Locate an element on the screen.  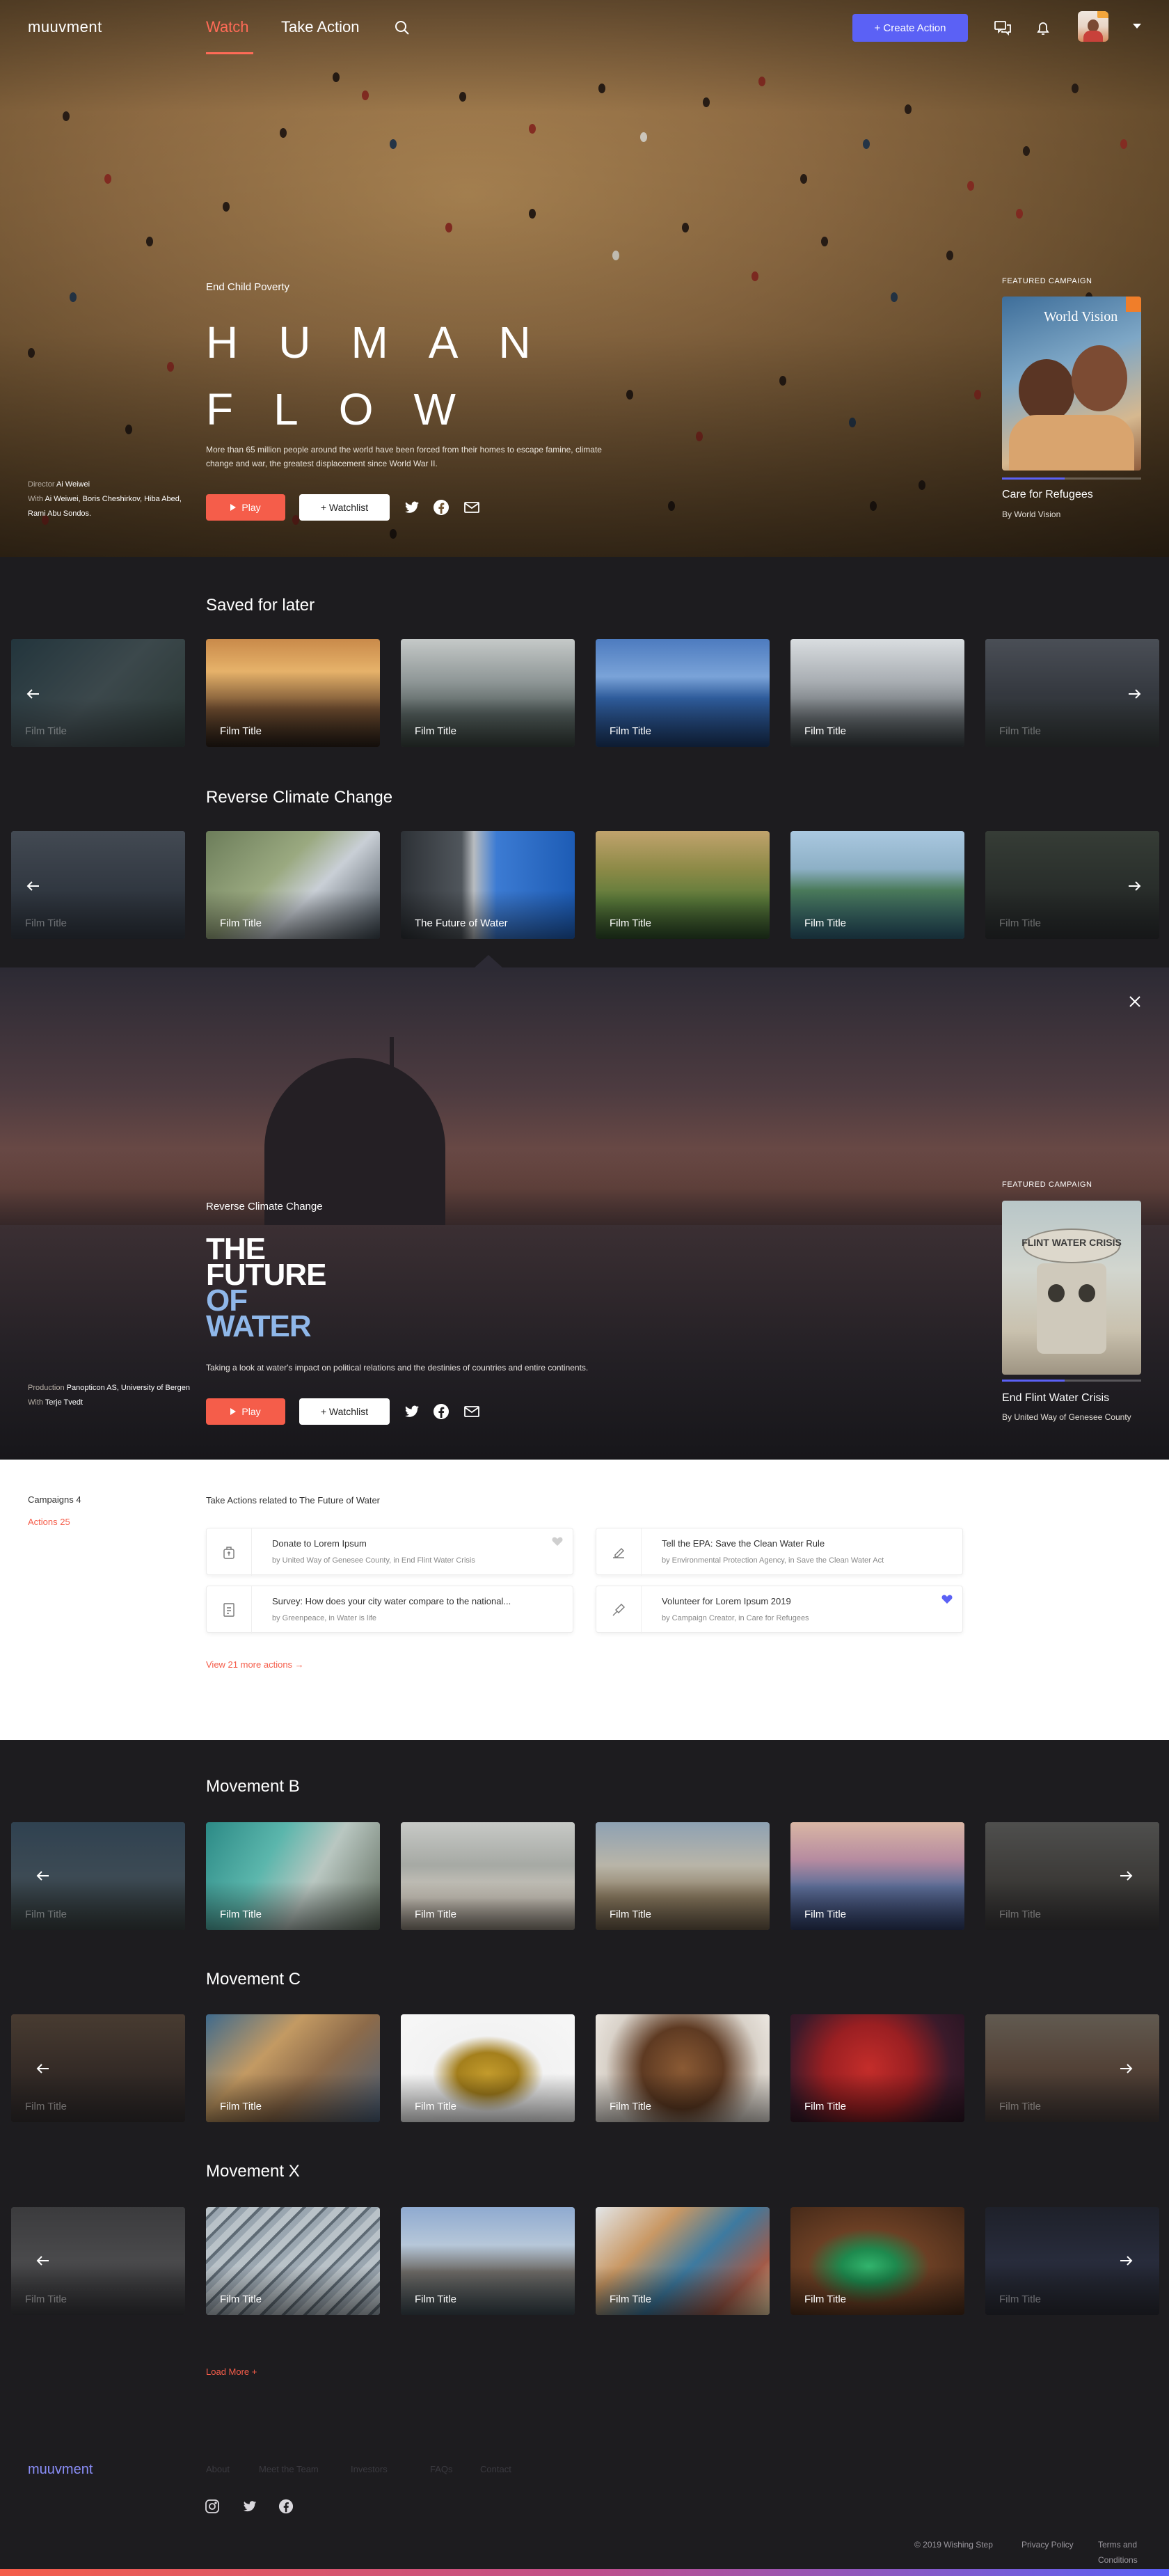
load-more-button: Load More + is located at coordinates (231, 2371).